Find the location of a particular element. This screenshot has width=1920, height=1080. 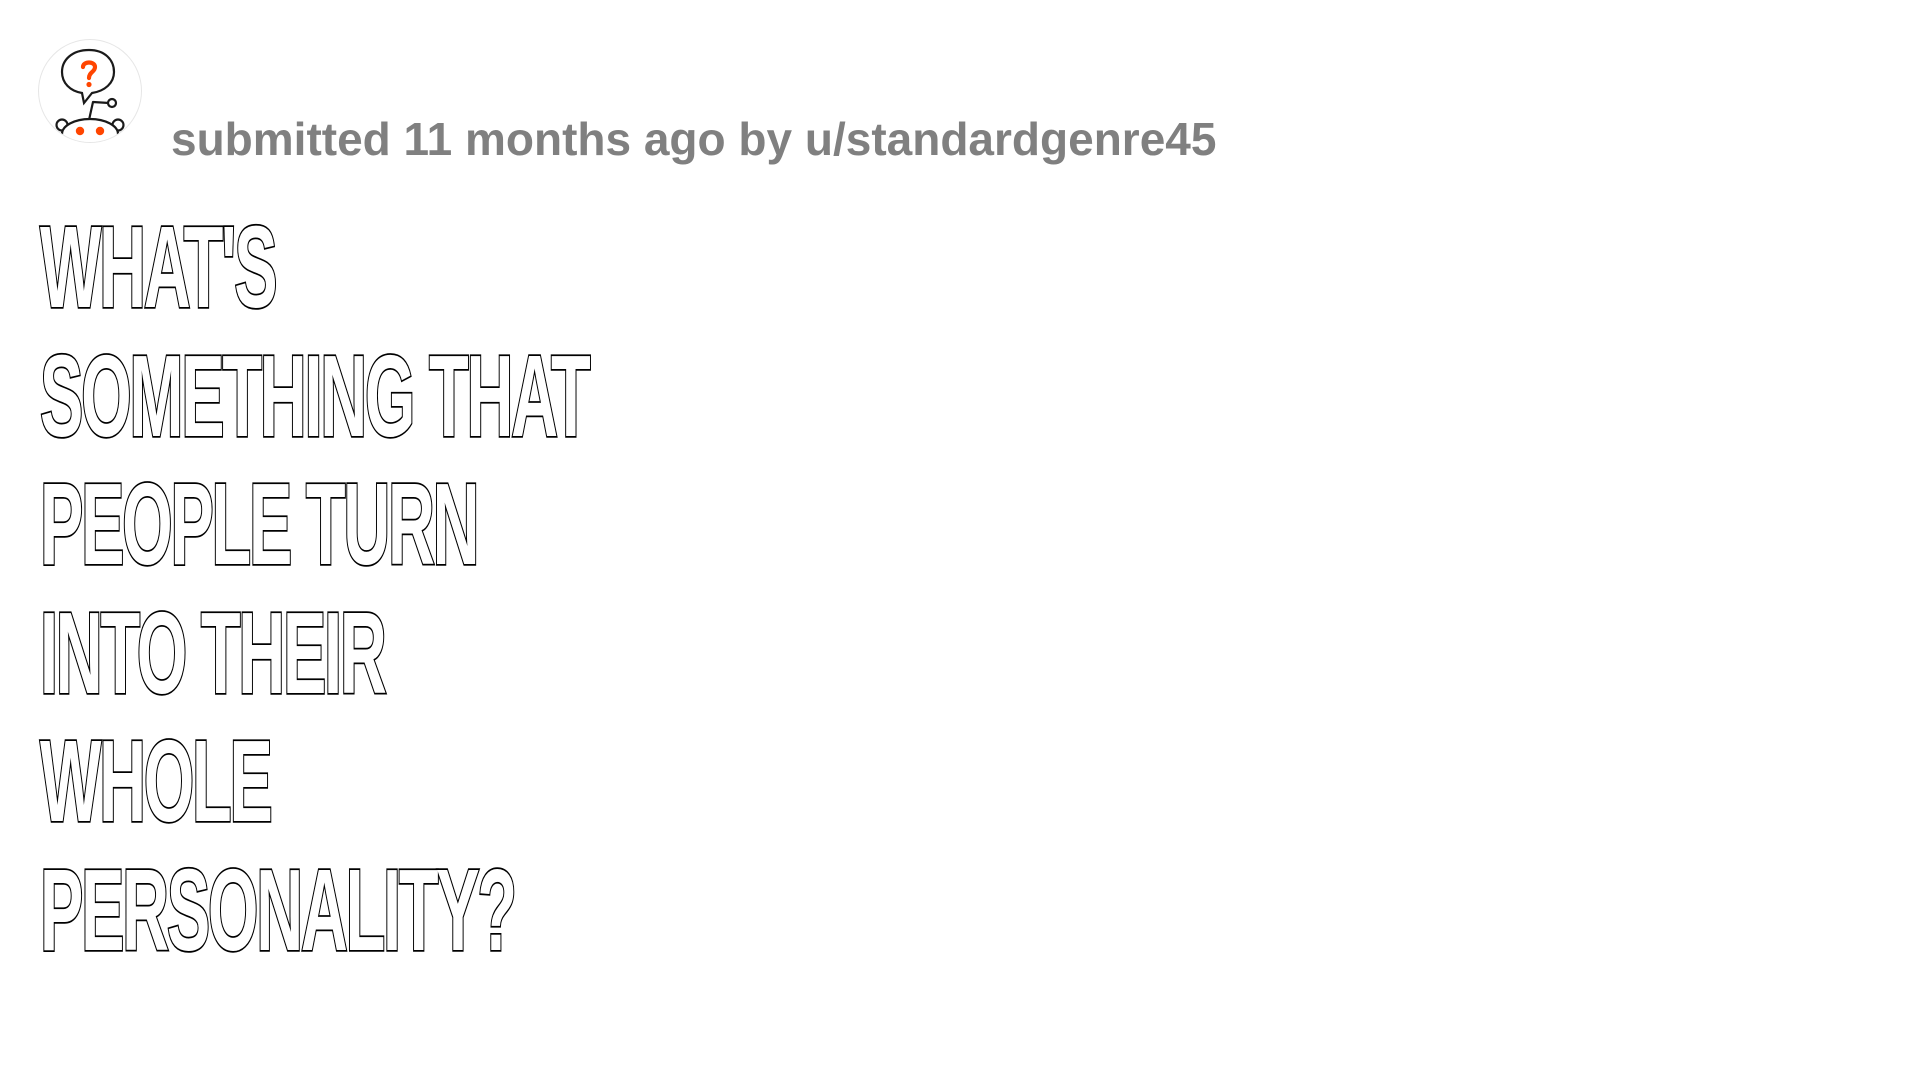

title-line: whole is located at coordinates (156, 780).